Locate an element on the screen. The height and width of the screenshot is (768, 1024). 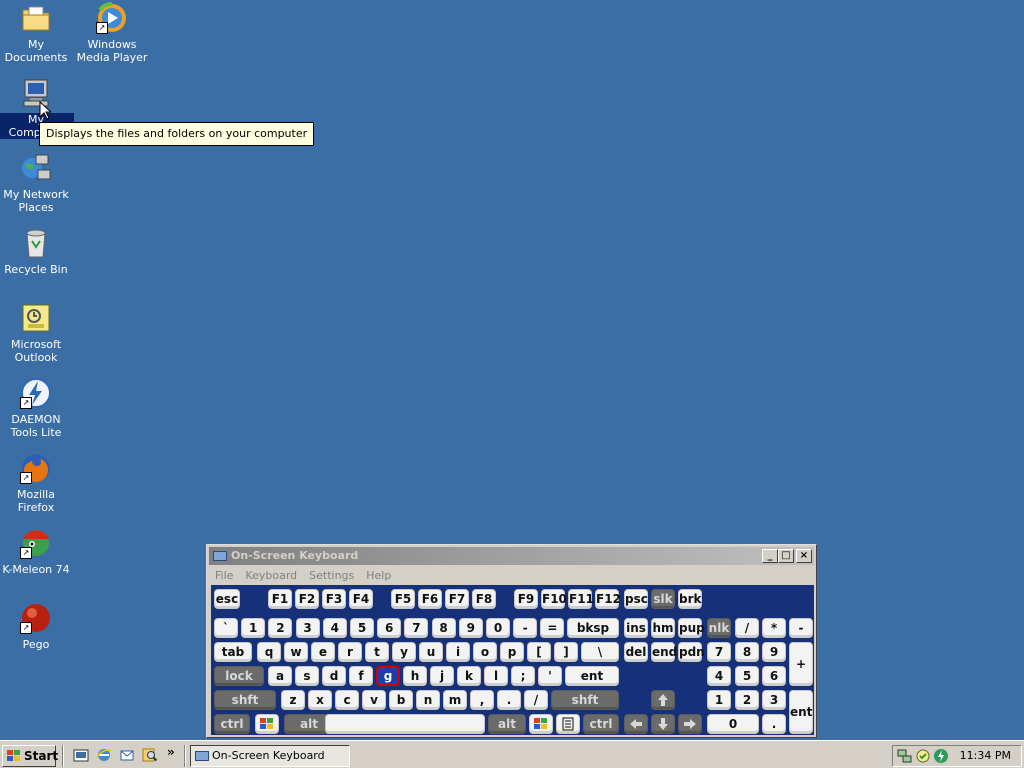
key-alt-right: alt is located at coordinates (507, 724).